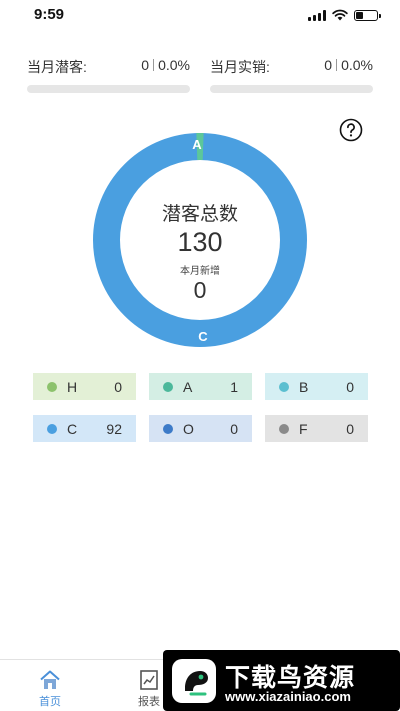 The width and height of the screenshot is (400, 711). Describe the element at coordinates (359, 15) in the screenshot. I see `battery-level` at that location.